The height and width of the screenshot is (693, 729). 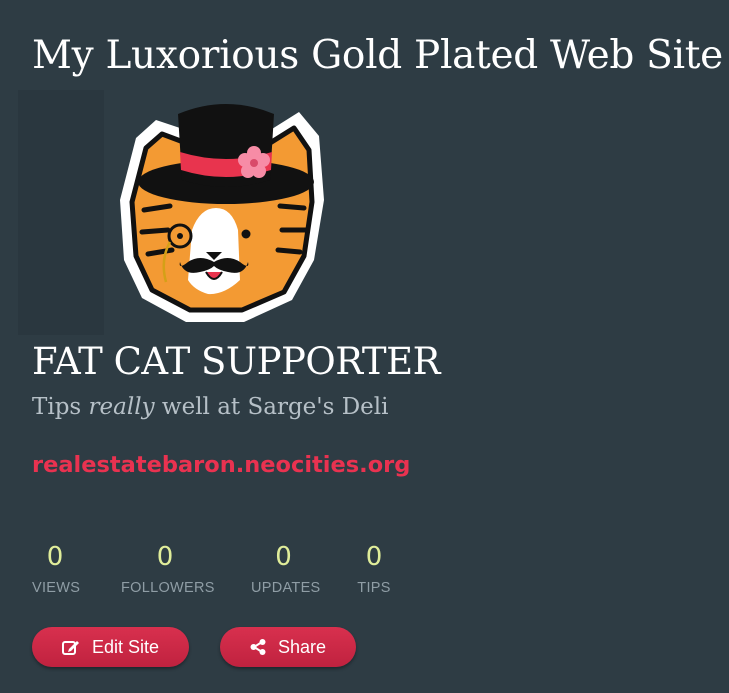 What do you see at coordinates (271, 407) in the screenshot?
I see `tagline-suffix: well at Sarge's Deli` at bounding box center [271, 407].